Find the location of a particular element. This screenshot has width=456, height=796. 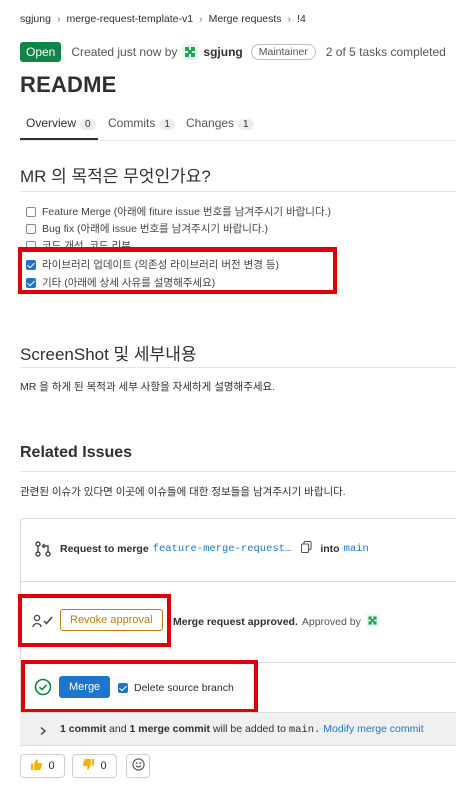

screenshot-heading: ScreenShot 및 세부내용 is located at coordinates (108, 354).